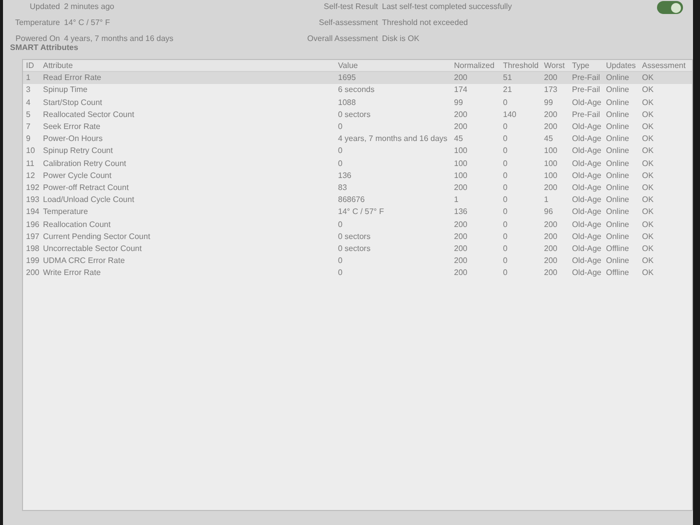 The width and height of the screenshot is (700, 525). Describe the element at coordinates (73, 102) in the screenshot. I see `table-cell-text: Start/Stop Count` at that location.